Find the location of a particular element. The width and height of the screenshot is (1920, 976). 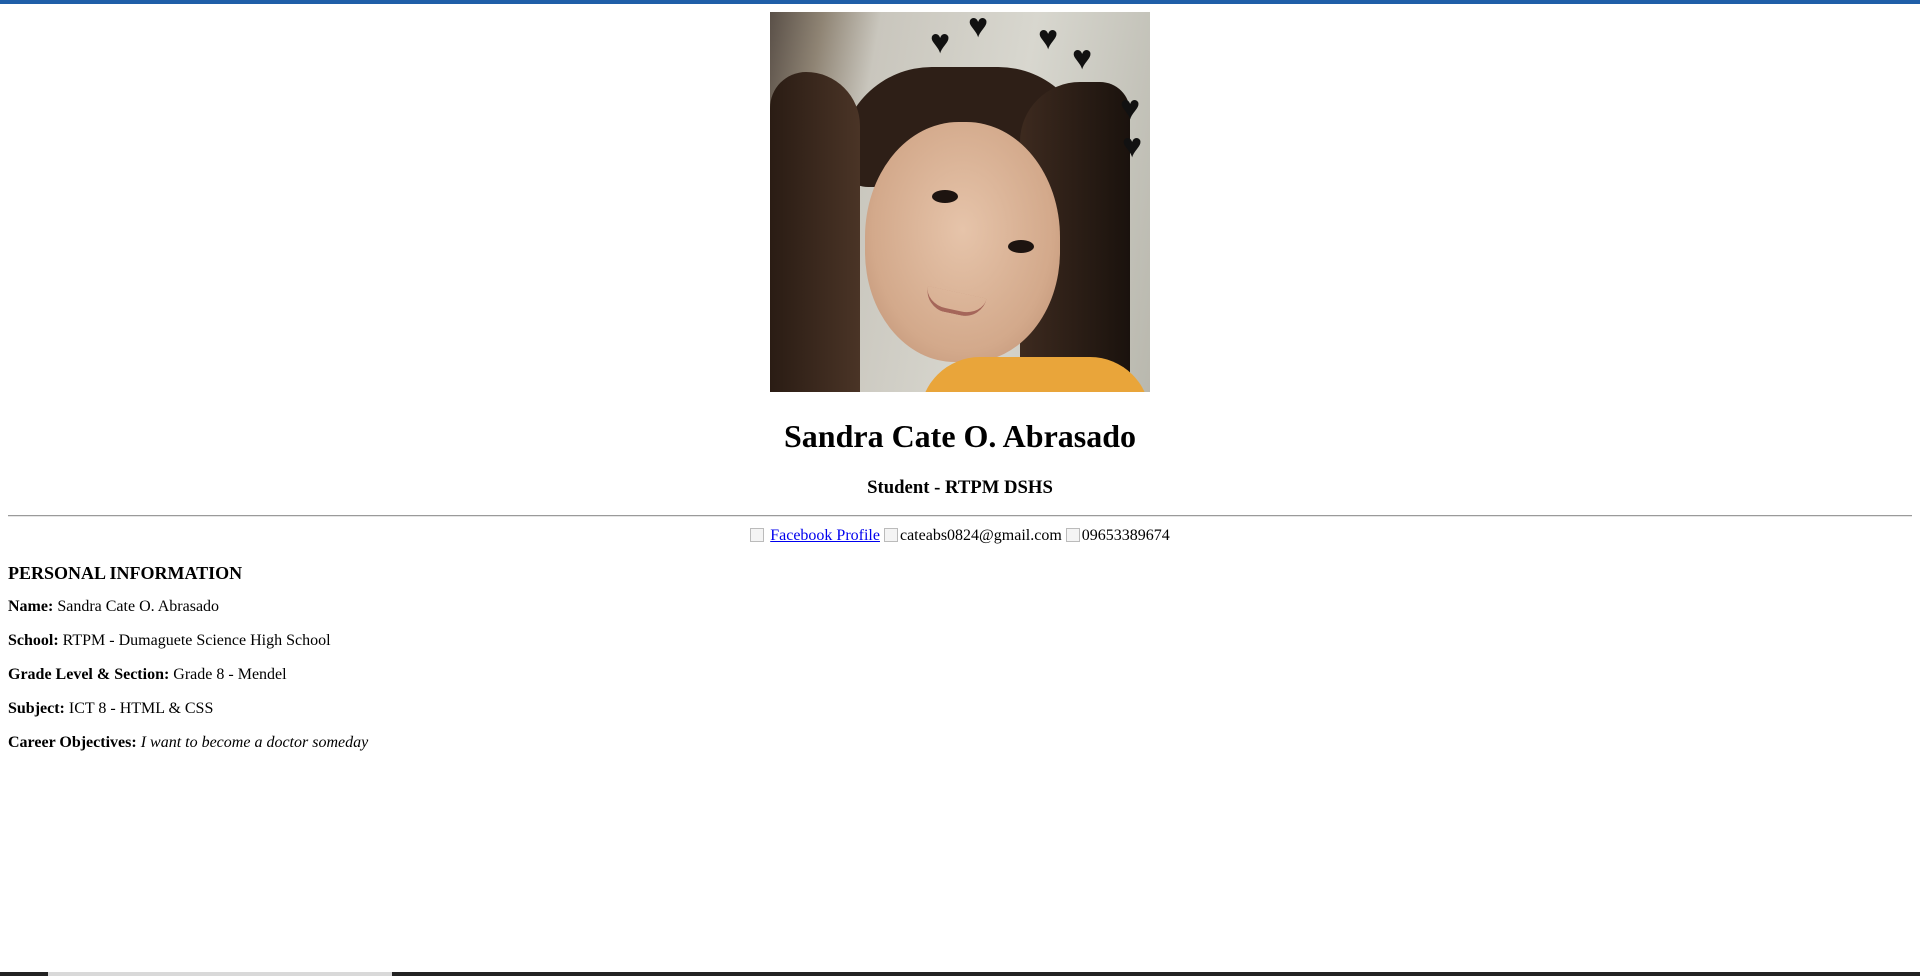

info-row-name: Name: Sandra Cate O. Abrasado is located at coordinates (114, 606).